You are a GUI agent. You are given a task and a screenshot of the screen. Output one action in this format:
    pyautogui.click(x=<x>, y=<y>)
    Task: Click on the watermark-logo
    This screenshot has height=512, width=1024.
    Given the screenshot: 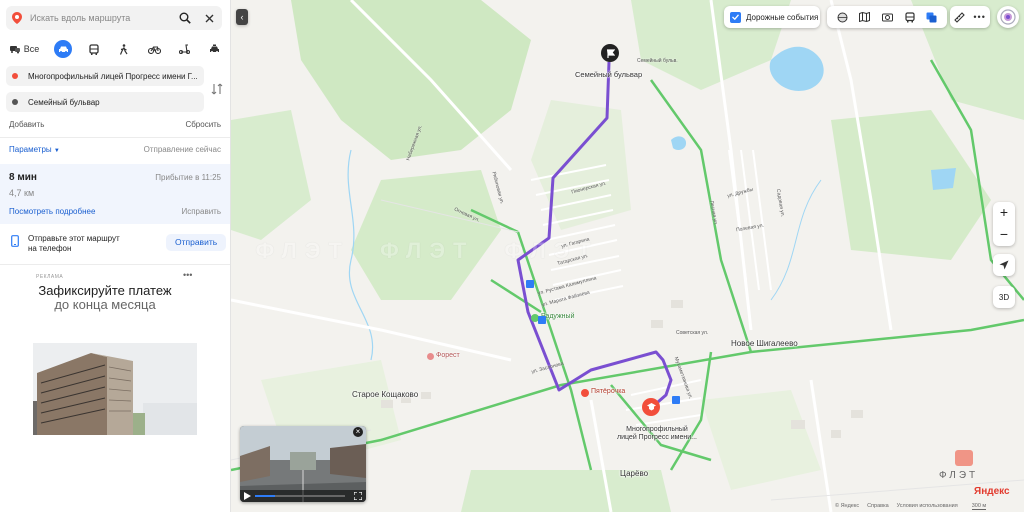 What is the action you would take?
    pyautogui.click(x=964, y=458)
    